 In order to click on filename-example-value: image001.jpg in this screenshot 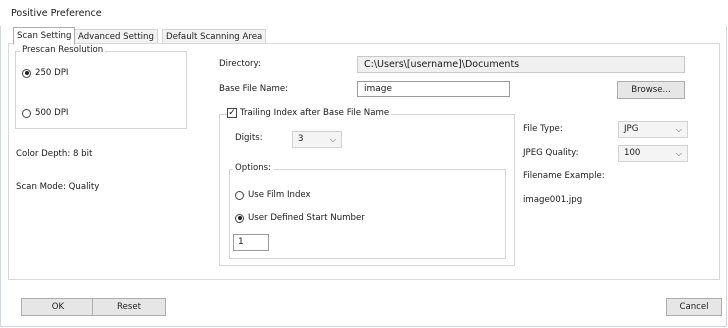, I will do `click(553, 200)`.